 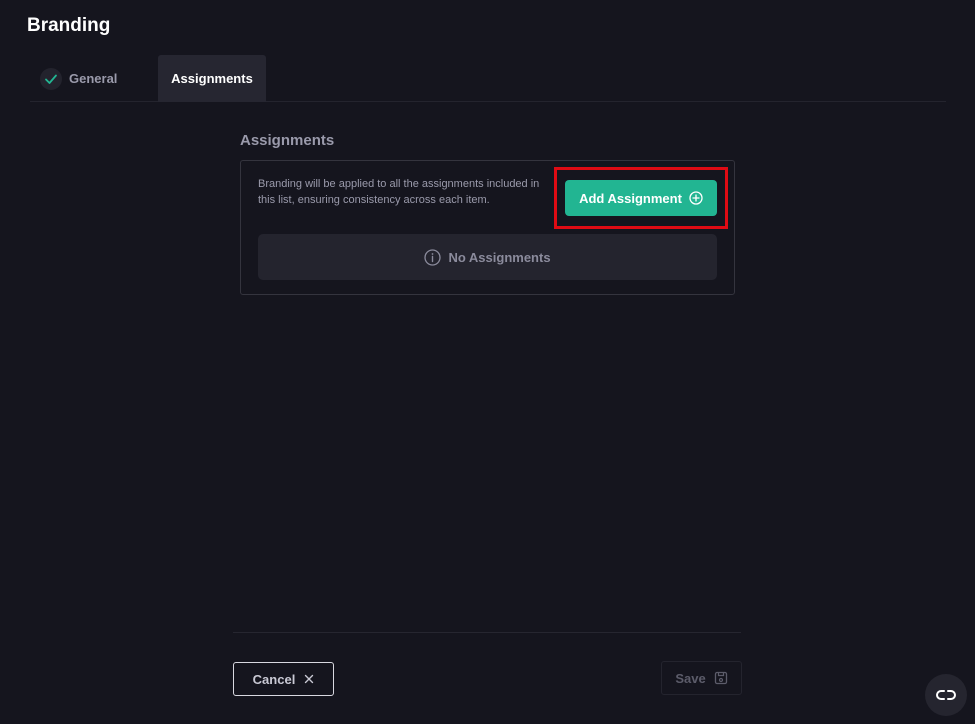 I want to click on tab-general: General, so click(x=78, y=78).